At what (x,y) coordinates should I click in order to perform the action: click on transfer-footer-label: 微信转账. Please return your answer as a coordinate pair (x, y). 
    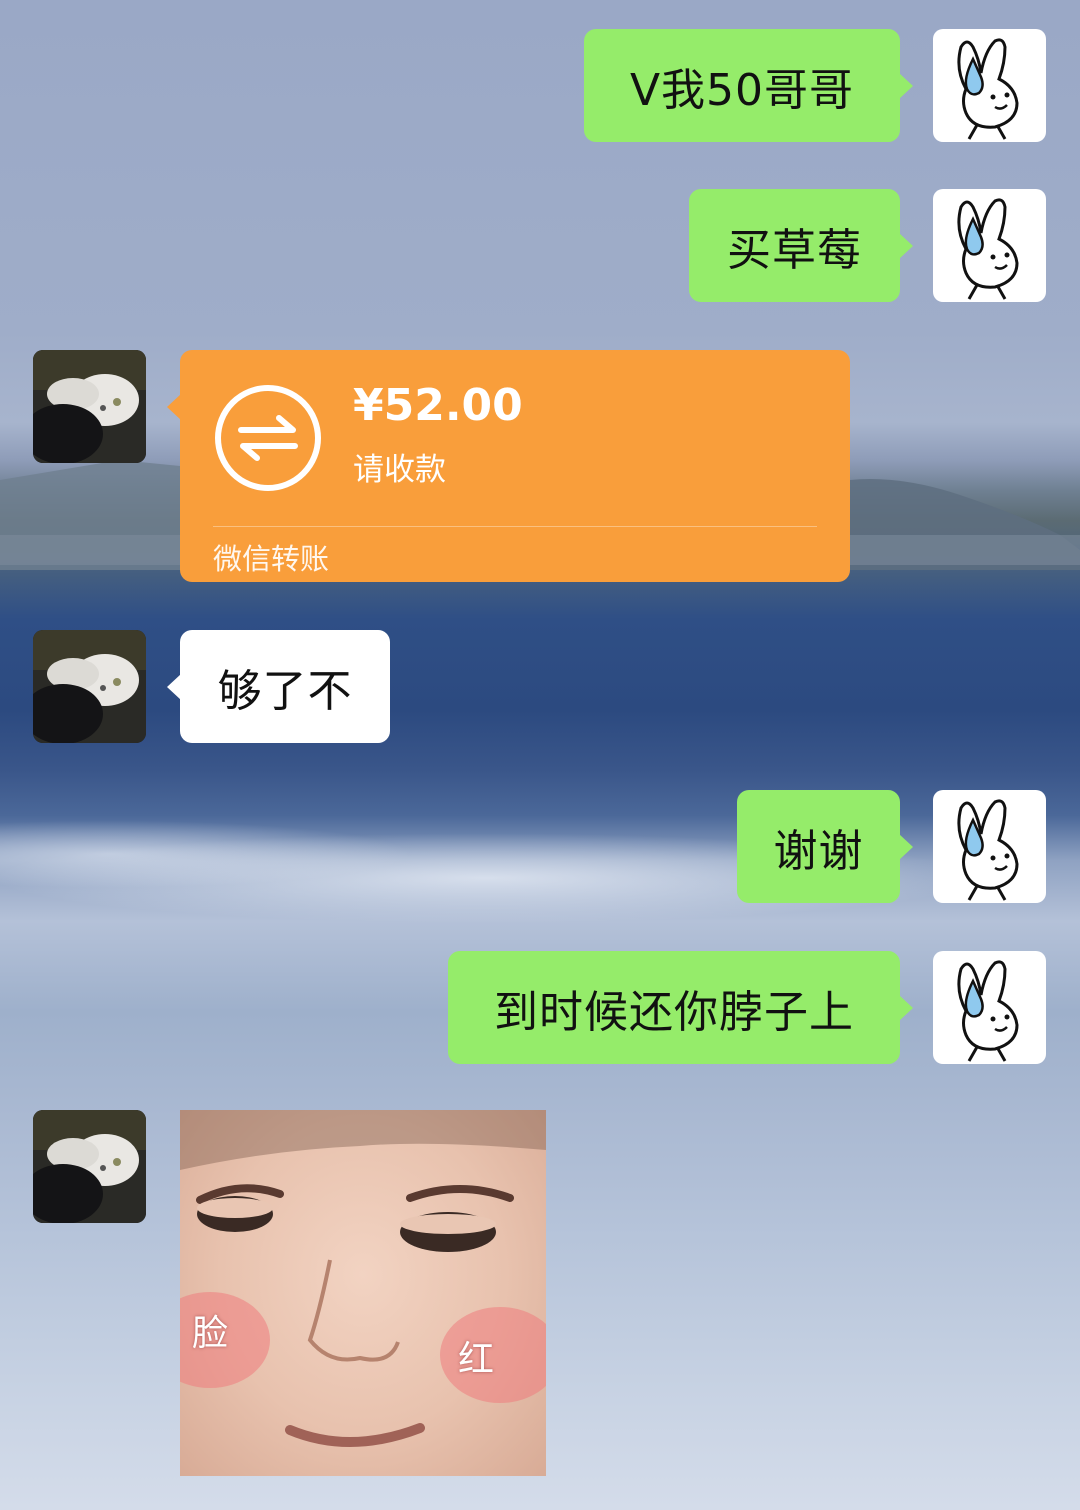
    Looking at the image, I should click on (271, 559).